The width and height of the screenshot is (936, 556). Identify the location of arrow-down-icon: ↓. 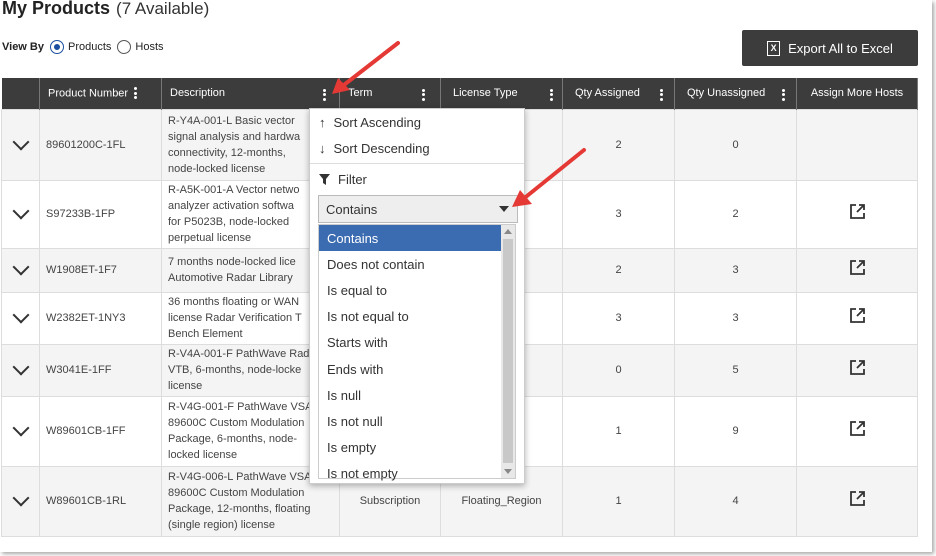
(322, 148).